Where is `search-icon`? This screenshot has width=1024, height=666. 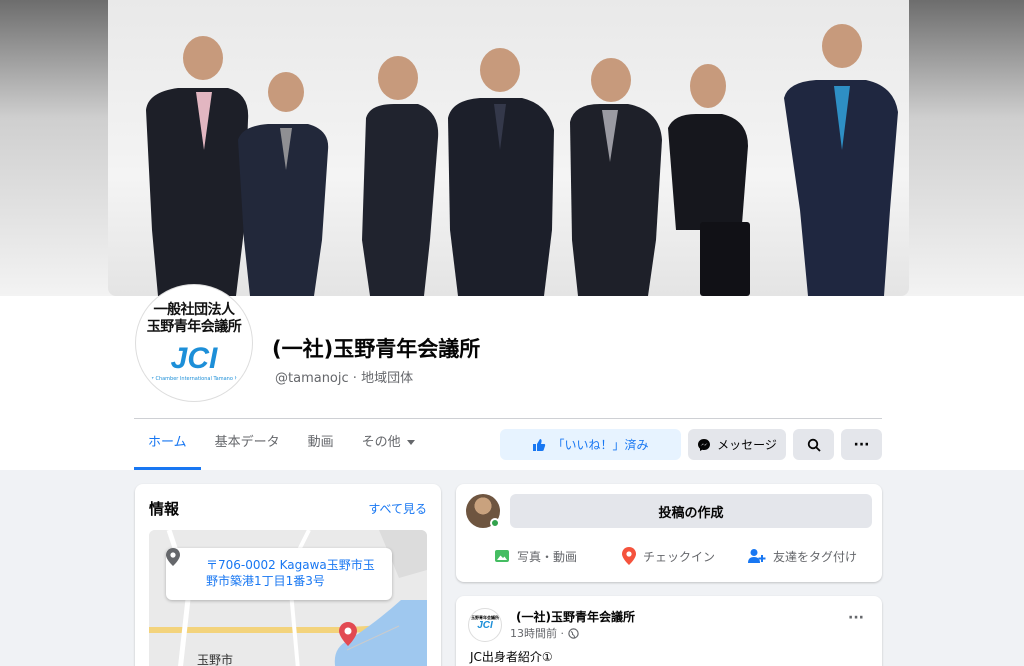
search-icon is located at coordinates (814, 445).